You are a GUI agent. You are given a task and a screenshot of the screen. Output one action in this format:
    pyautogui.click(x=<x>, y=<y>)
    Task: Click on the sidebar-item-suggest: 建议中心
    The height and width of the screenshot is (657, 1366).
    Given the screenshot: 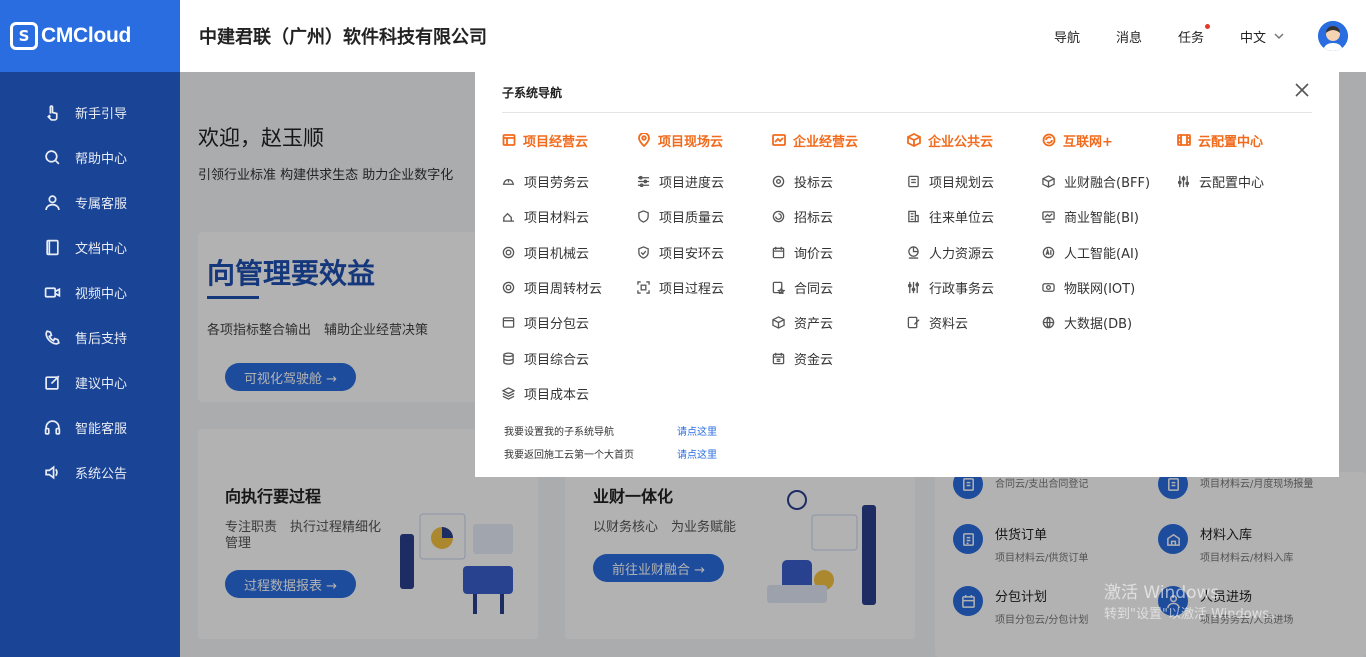 What is the action you would take?
    pyautogui.click(x=90, y=382)
    